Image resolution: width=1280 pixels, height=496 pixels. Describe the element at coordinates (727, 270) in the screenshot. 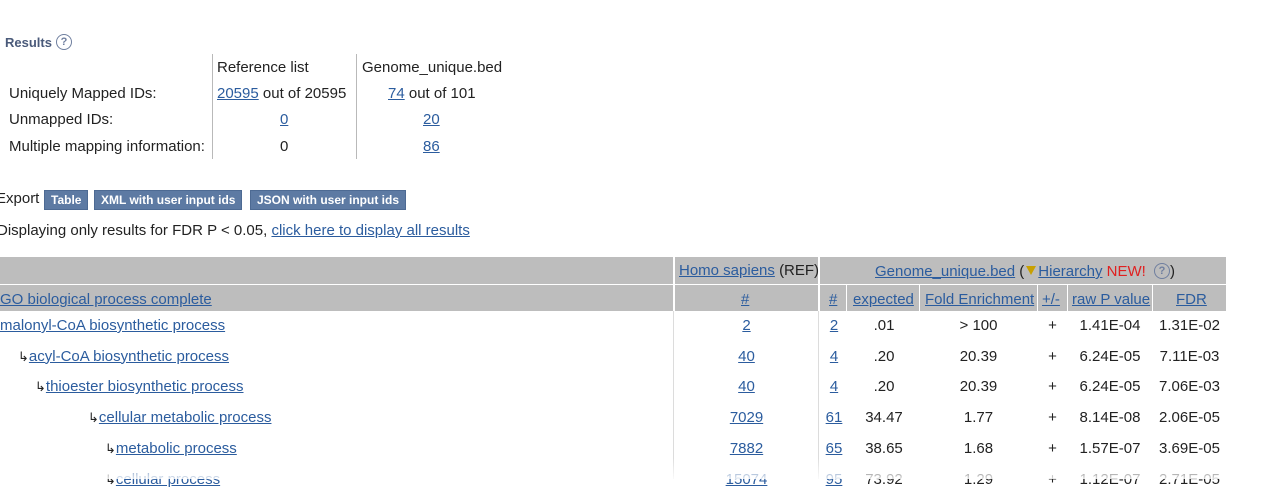

I see `homo-sapiens-link: Homo sapiens` at that location.